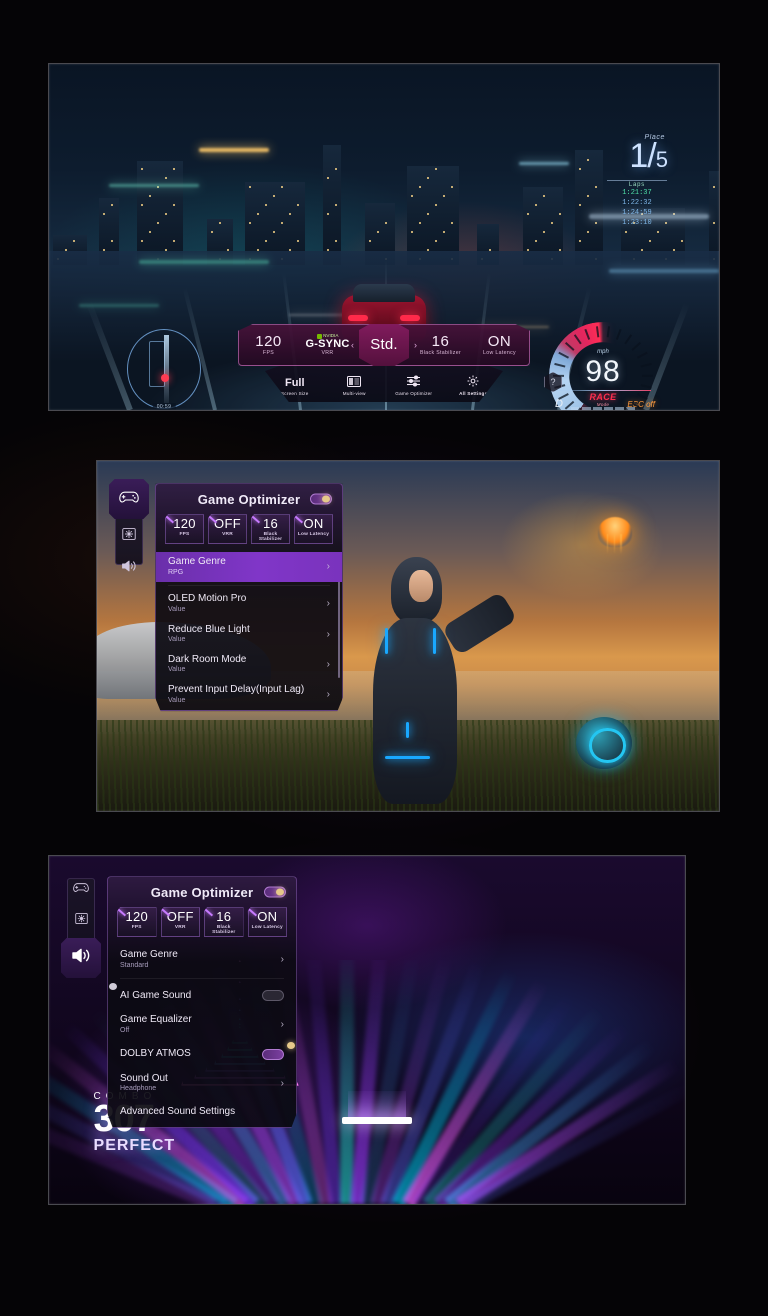 The image size is (768, 1316). What do you see at coordinates (156, 995) in the screenshot?
I see `menu-row-title: AI Game Sound` at bounding box center [156, 995].